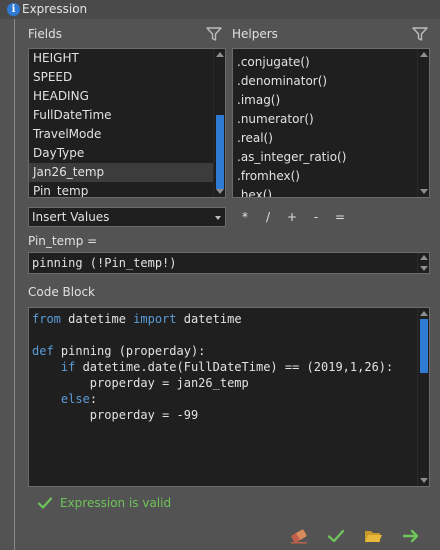  I want to click on open-folder-icon, so click(373, 536).